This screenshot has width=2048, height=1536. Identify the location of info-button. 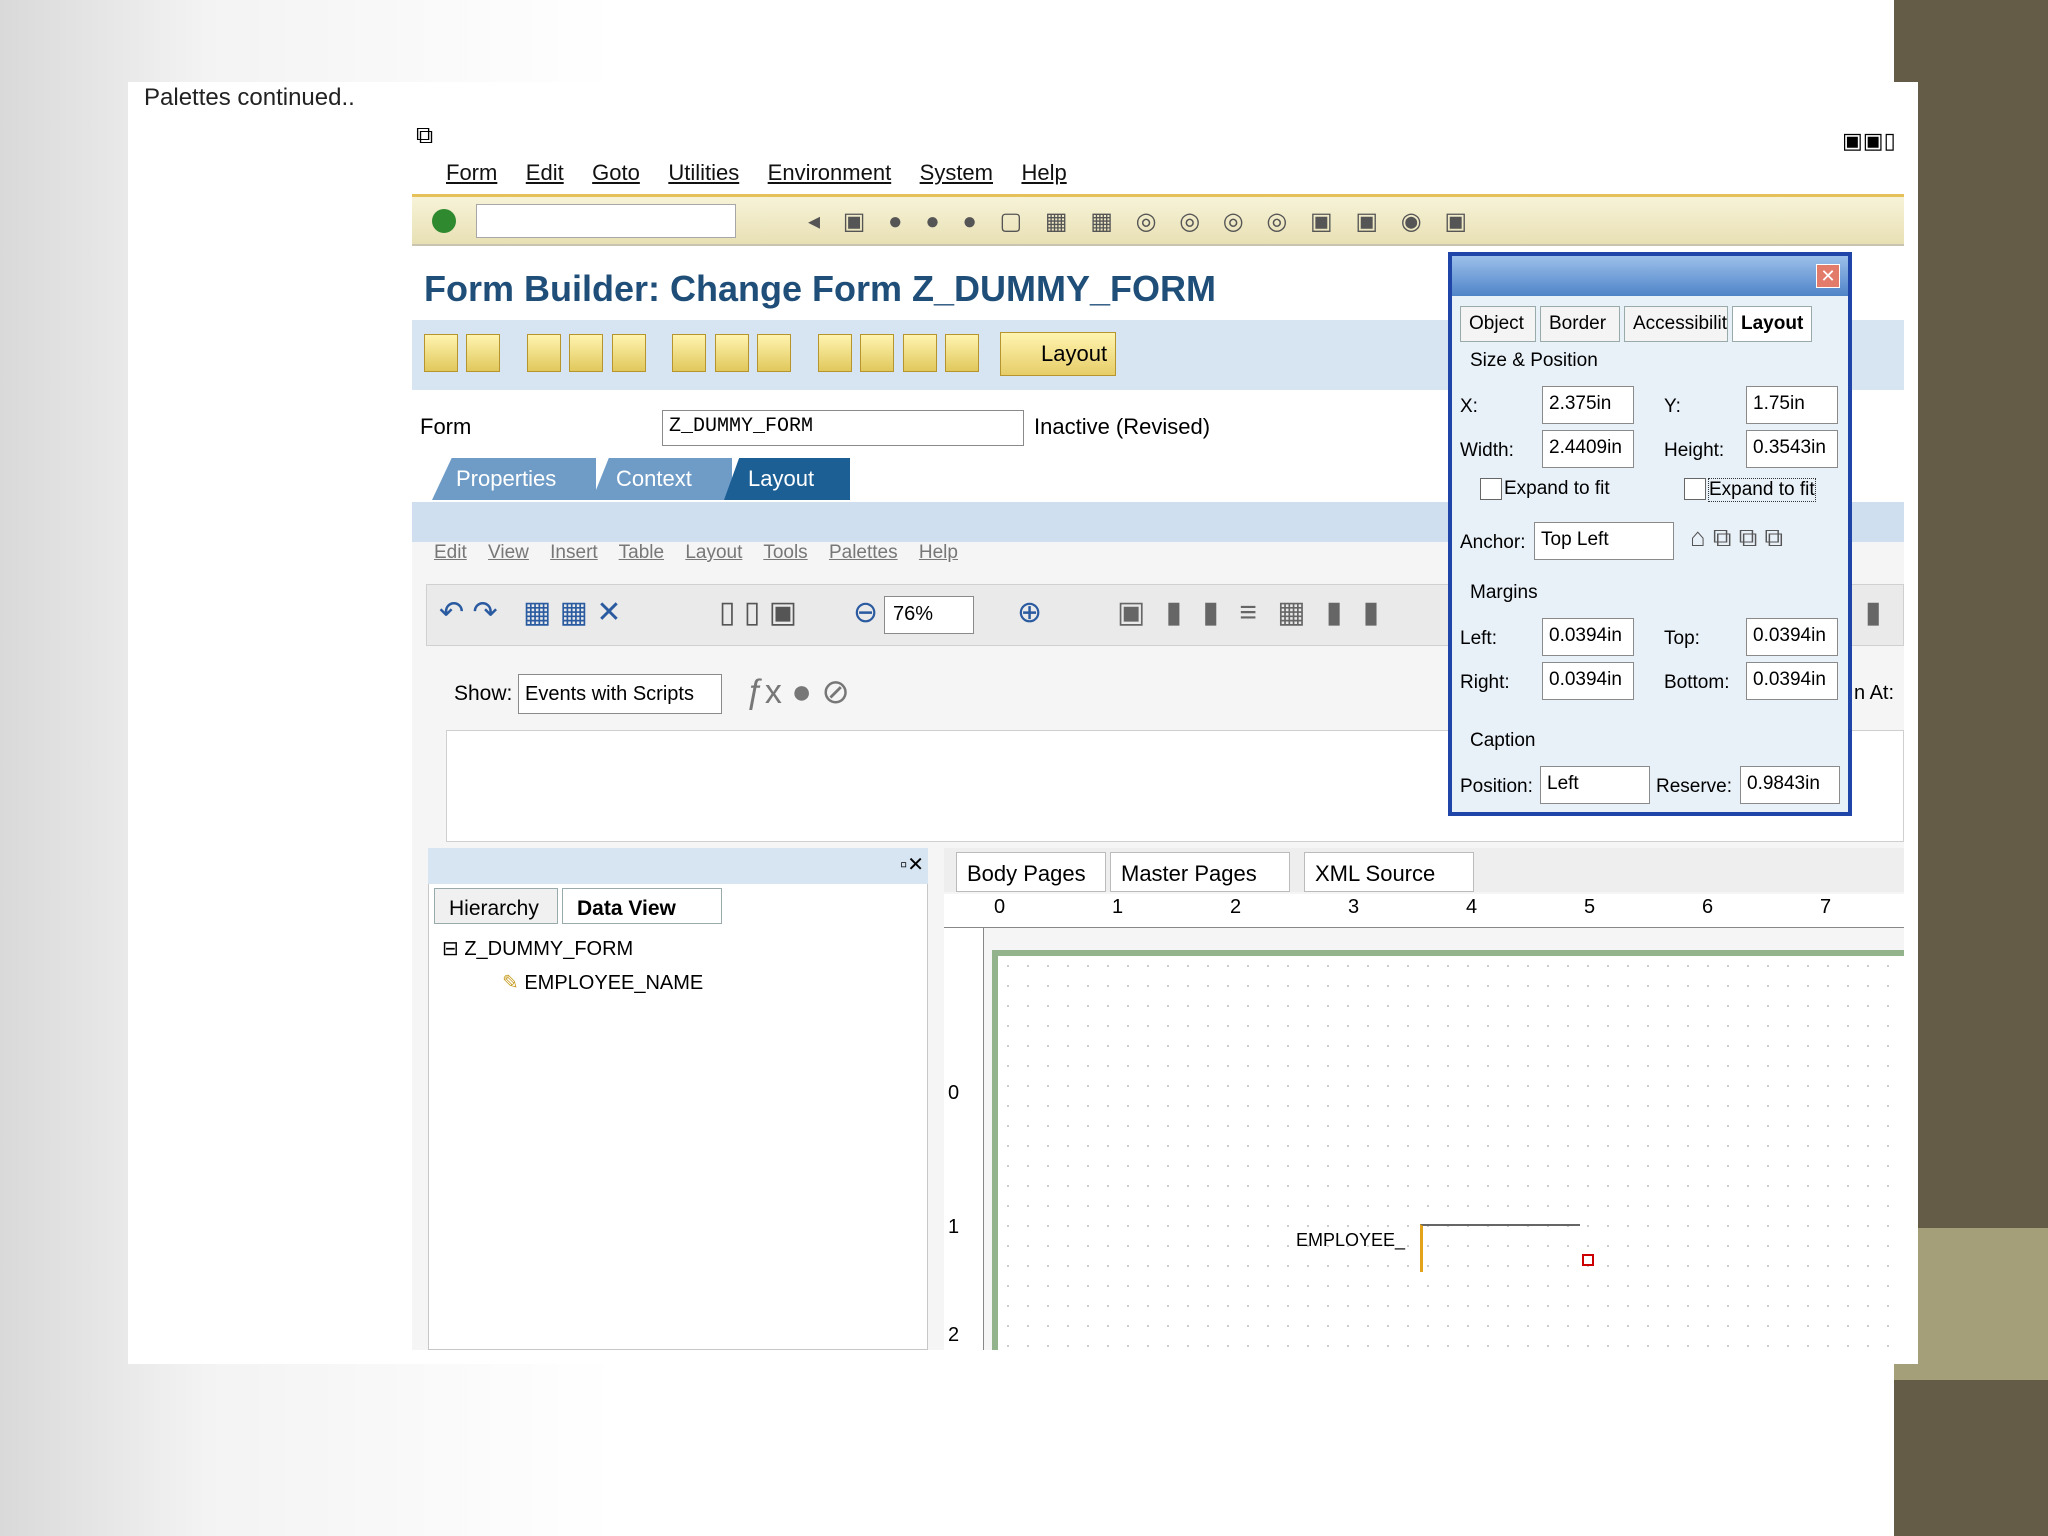
(961, 353).